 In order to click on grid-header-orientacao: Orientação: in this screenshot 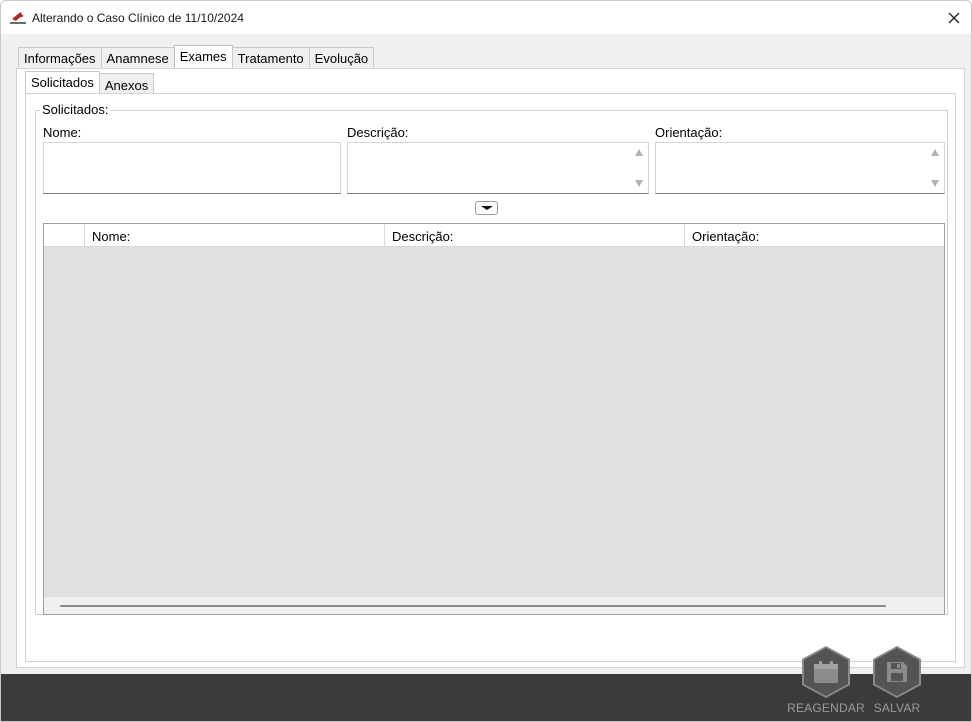, I will do `click(814, 235)`.